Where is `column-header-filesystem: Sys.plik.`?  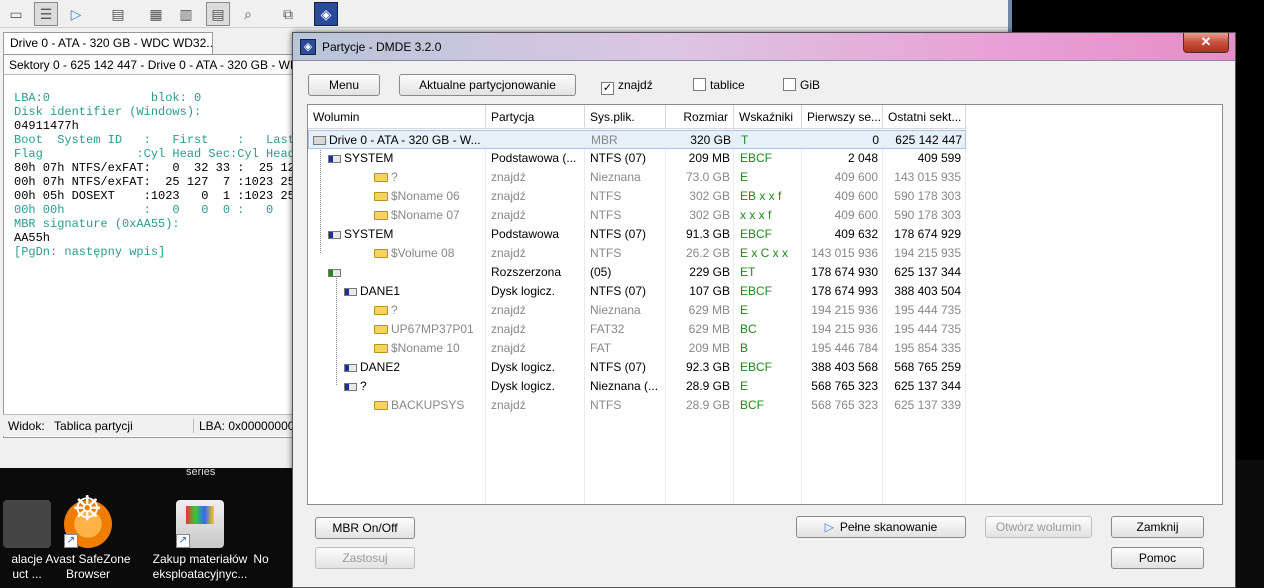 column-header-filesystem: Sys.plik. is located at coordinates (625, 117).